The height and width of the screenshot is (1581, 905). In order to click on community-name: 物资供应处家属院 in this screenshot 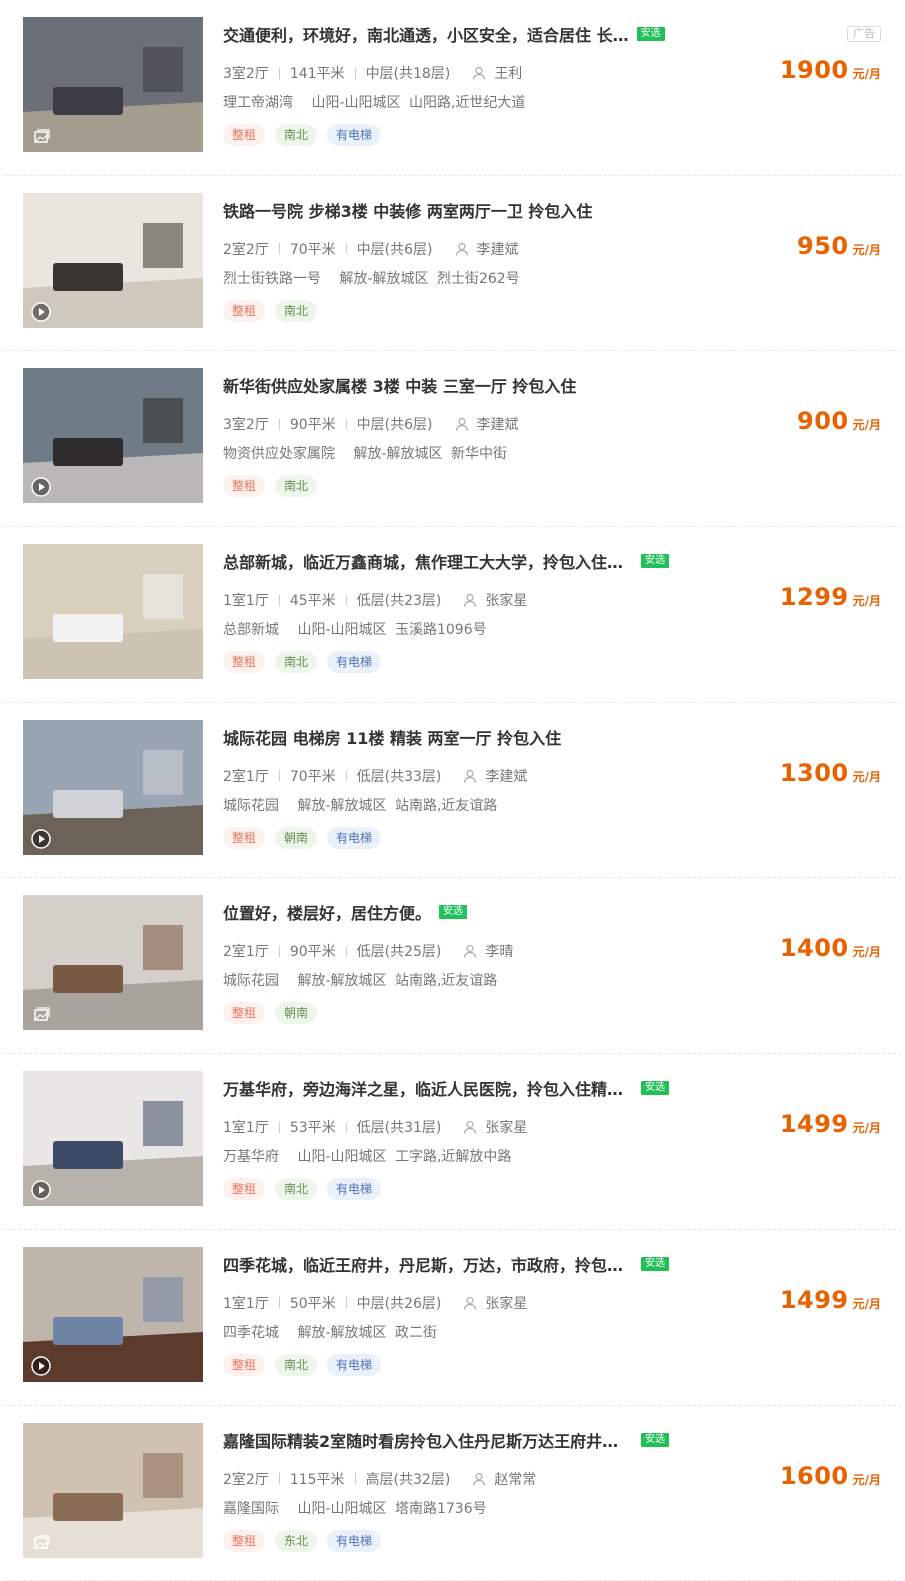, I will do `click(279, 454)`.